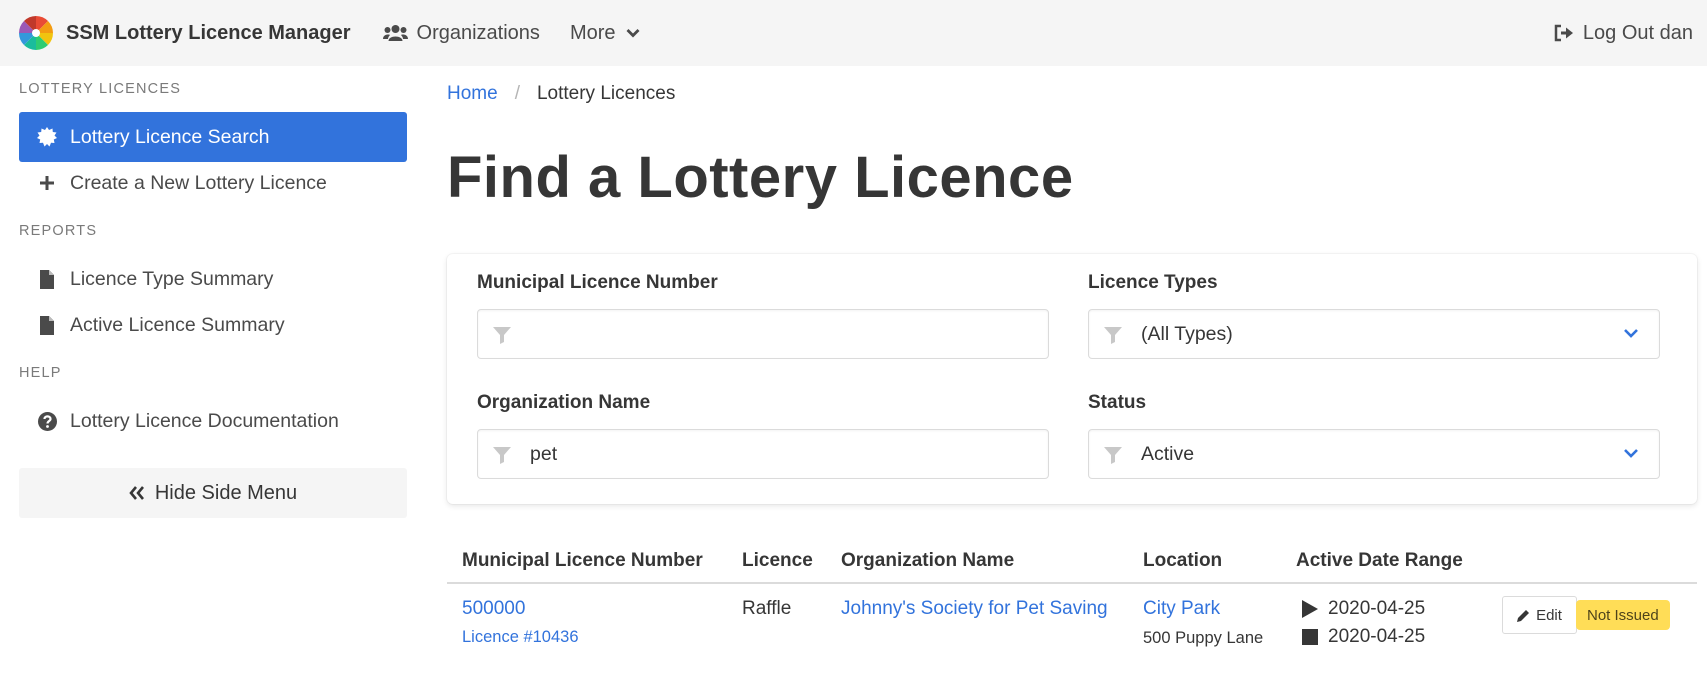  I want to click on question-circle-icon, so click(47, 421).